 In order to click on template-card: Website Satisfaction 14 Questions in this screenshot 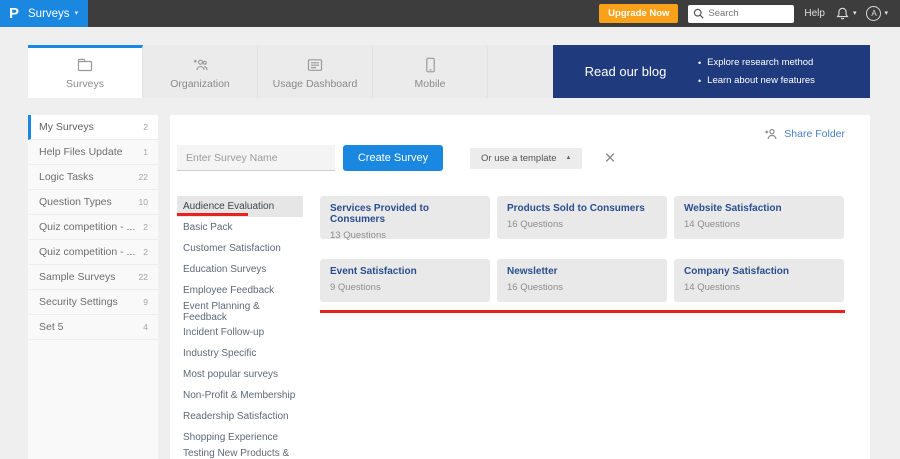, I will do `click(759, 217)`.